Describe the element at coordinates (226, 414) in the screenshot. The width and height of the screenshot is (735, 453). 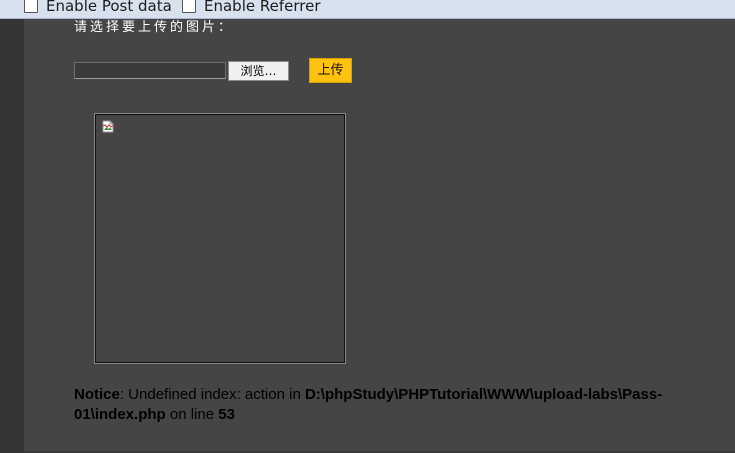
I see `notice-line-number: 53` at that location.